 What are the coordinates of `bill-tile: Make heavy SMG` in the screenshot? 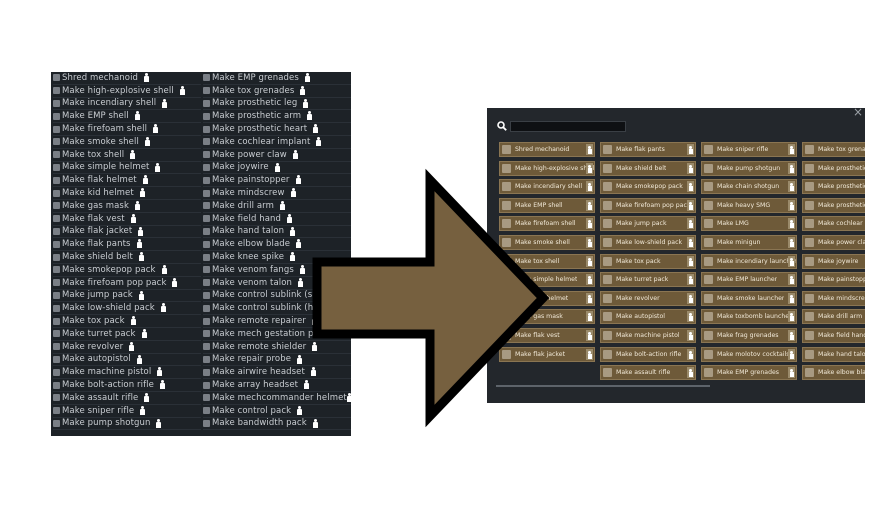 It's located at (749, 205).